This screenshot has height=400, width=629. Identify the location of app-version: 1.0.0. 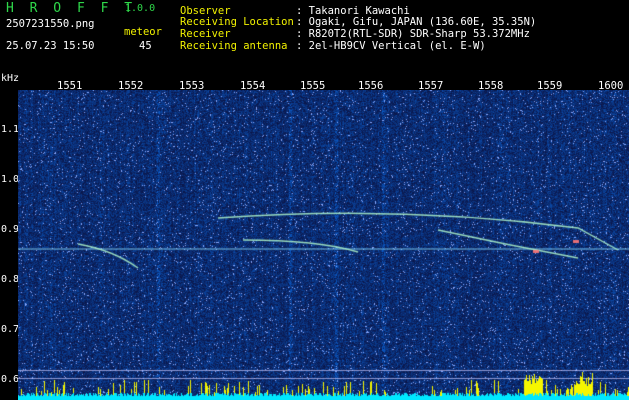
(140, 8).